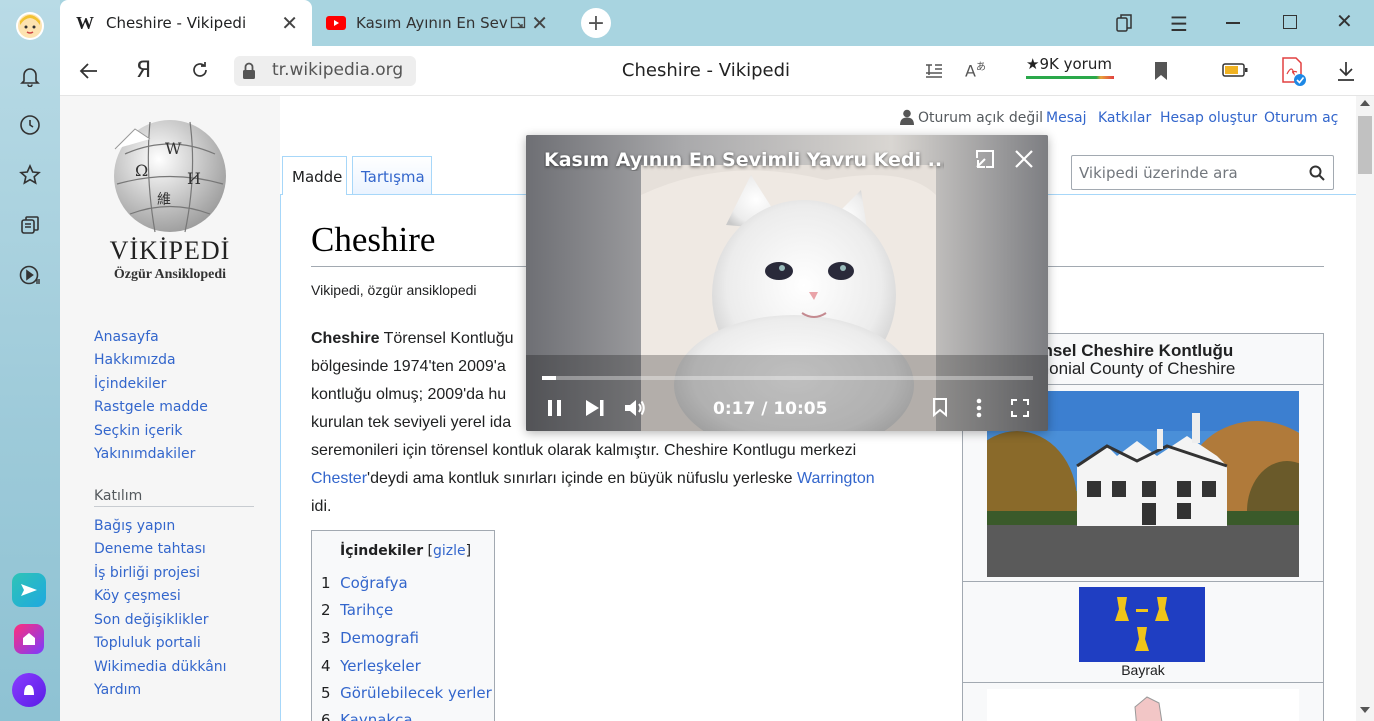  I want to click on new-tab-button: +, so click(596, 23).